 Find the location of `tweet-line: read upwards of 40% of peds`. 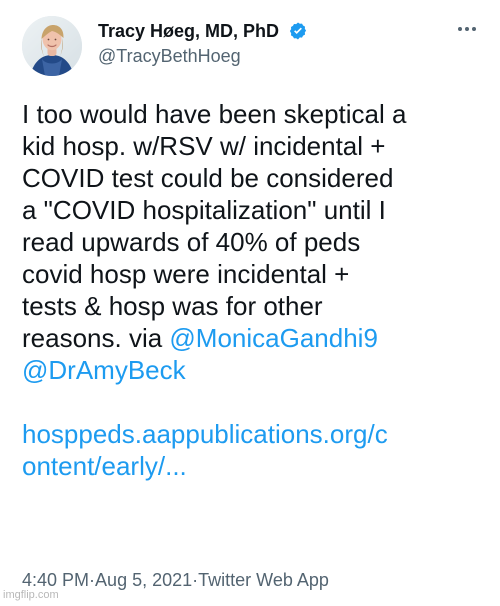

tweet-line: read upwards of 40% of peds is located at coordinates (191, 242).